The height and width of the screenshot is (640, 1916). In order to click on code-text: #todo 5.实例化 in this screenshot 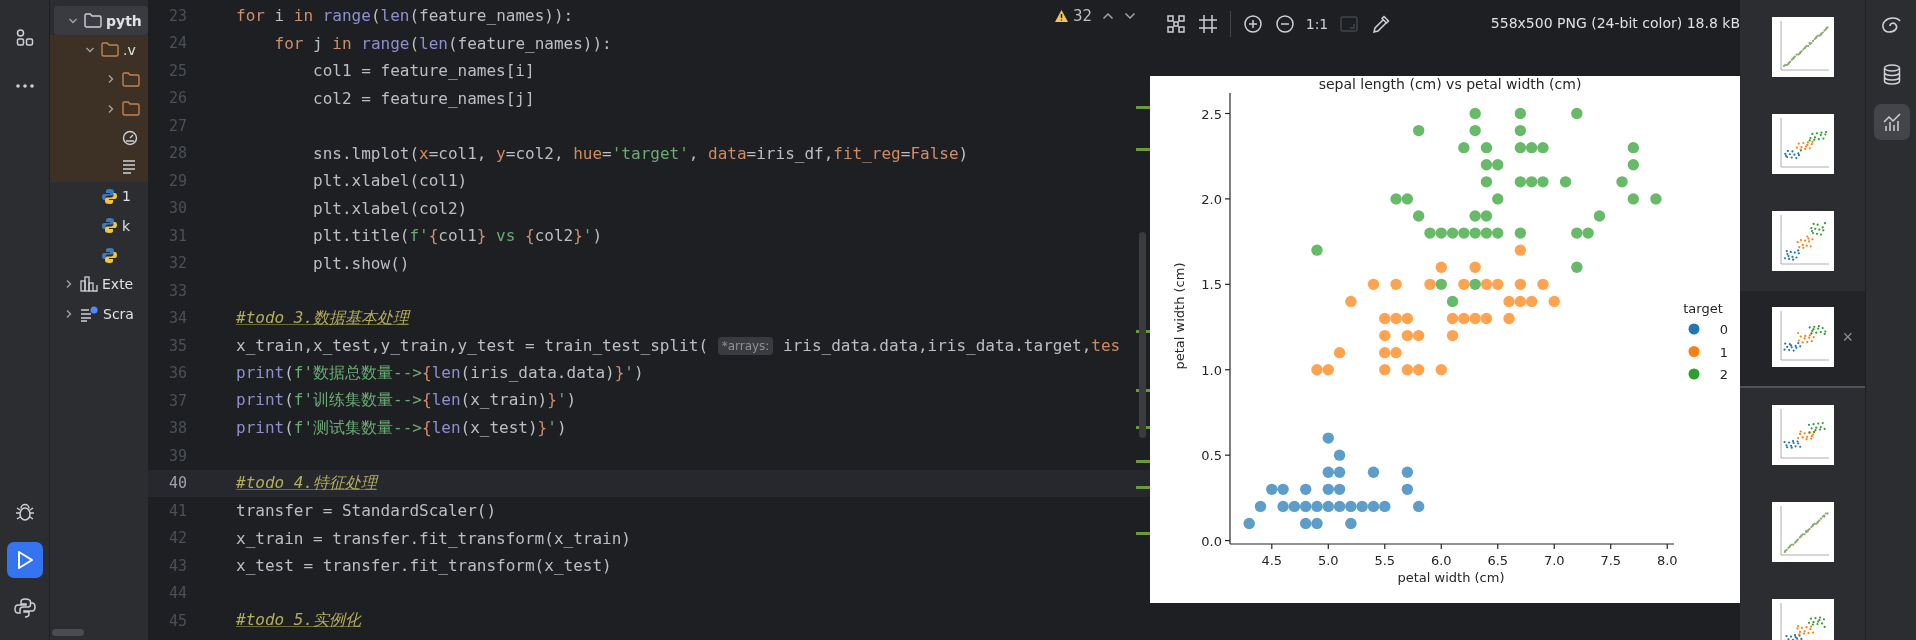, I will do `click(299, 621)`.